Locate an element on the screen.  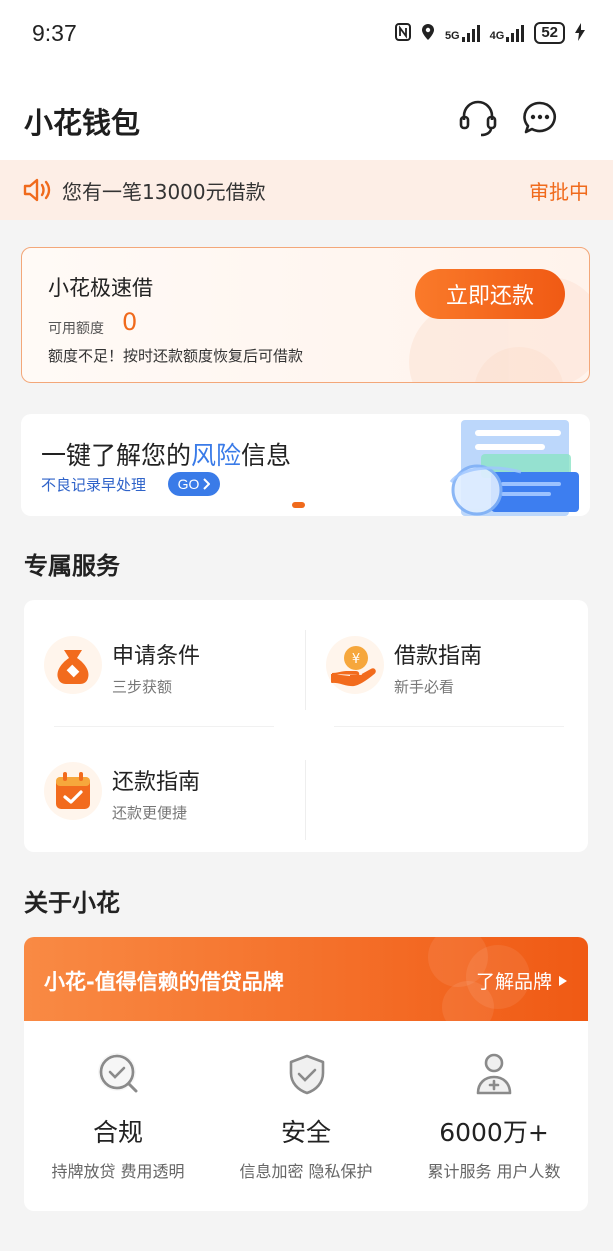
charging-icon is located at coordinates (580, 33).